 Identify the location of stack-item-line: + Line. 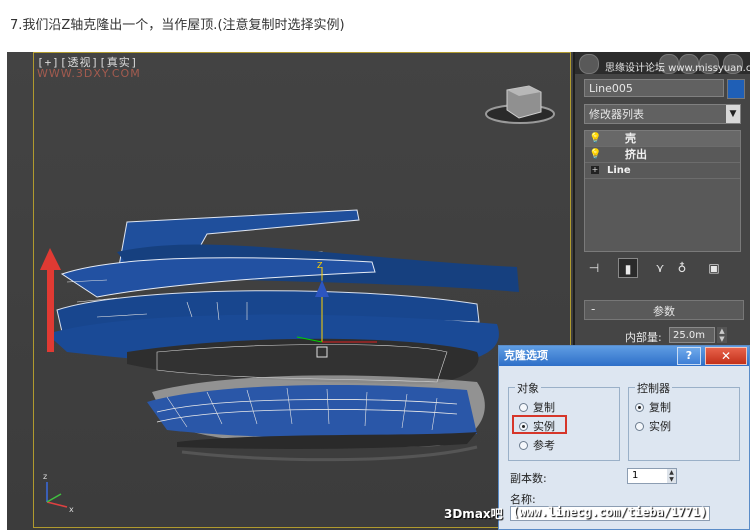
(662, 171).